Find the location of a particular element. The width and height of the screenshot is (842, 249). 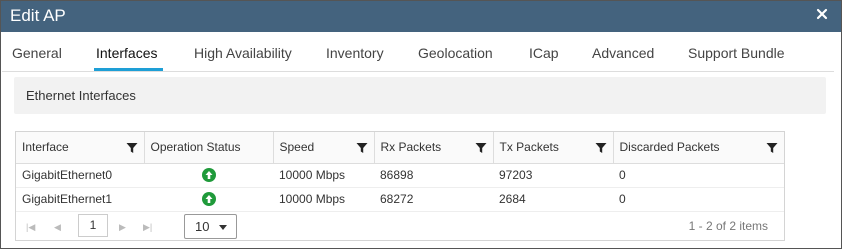

column-label: Speed is located at coordinates (297, 147).